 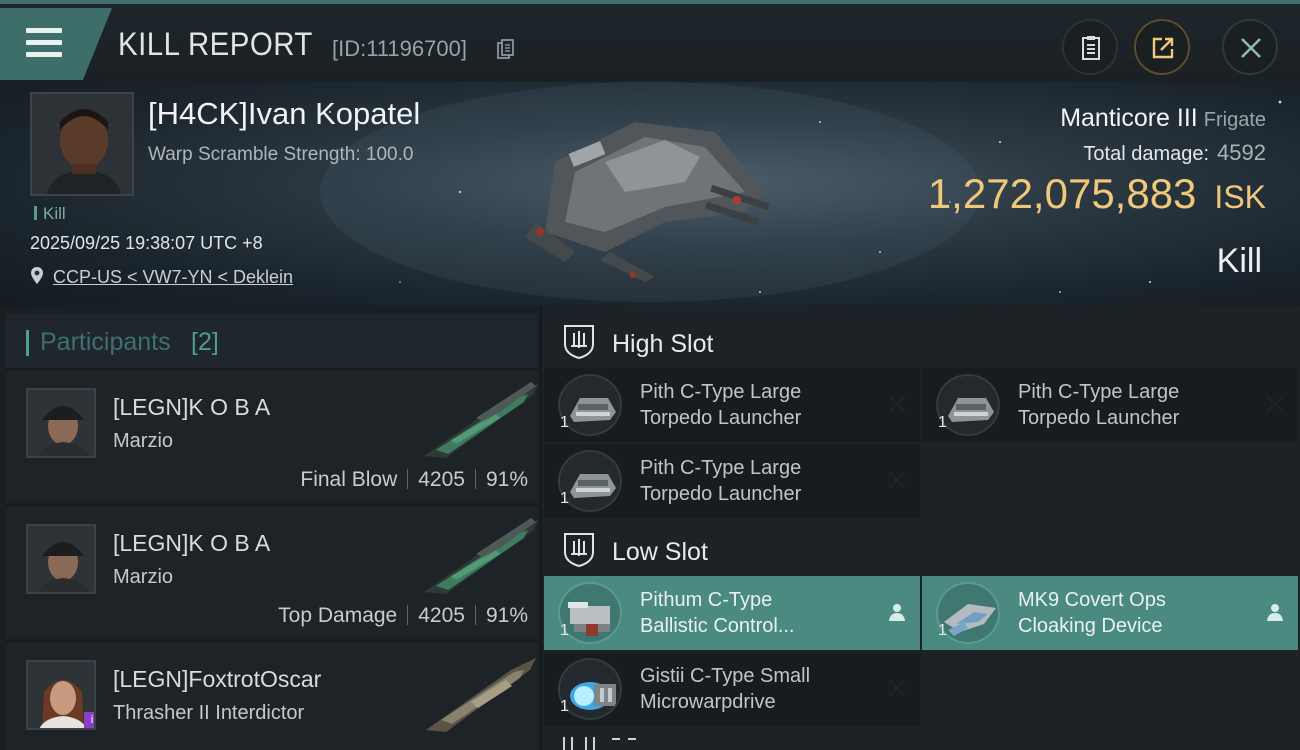 I want to click on total-damage: Total damage: 4592, so click(x=1174, y=153).